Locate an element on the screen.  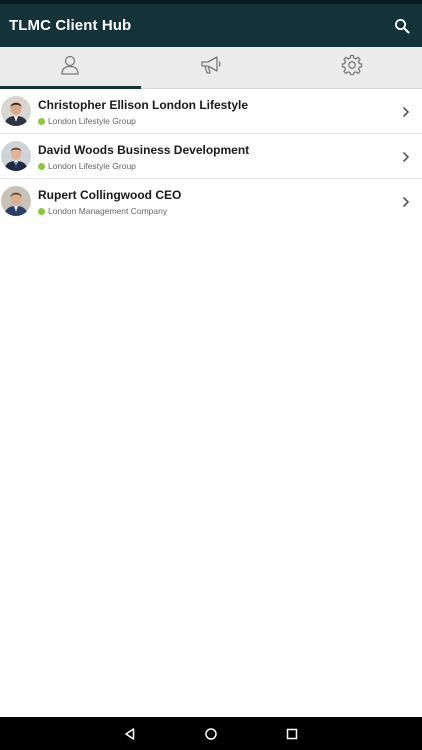
tab-announcements is located at coordinates (211, 67).